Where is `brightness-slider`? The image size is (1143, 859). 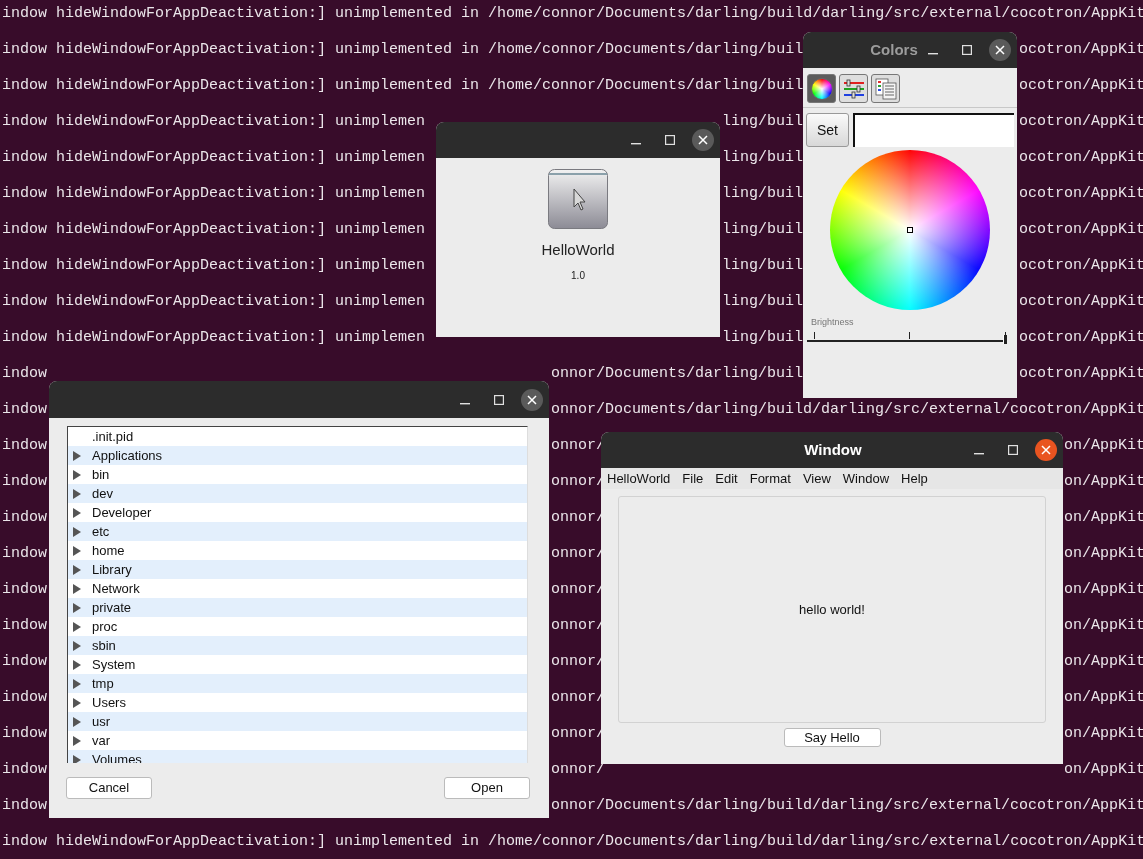
brightness-slider is located at coordinates (907, 337).